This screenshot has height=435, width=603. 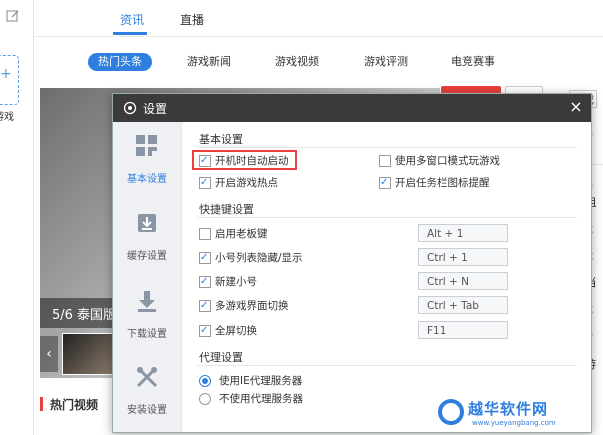 What do you see at coordinates (359, 233) in the screenshot?
I see `hotkey-row-boss-key: 启用老板键 Alt + 1` at bounding box center [359, 233].